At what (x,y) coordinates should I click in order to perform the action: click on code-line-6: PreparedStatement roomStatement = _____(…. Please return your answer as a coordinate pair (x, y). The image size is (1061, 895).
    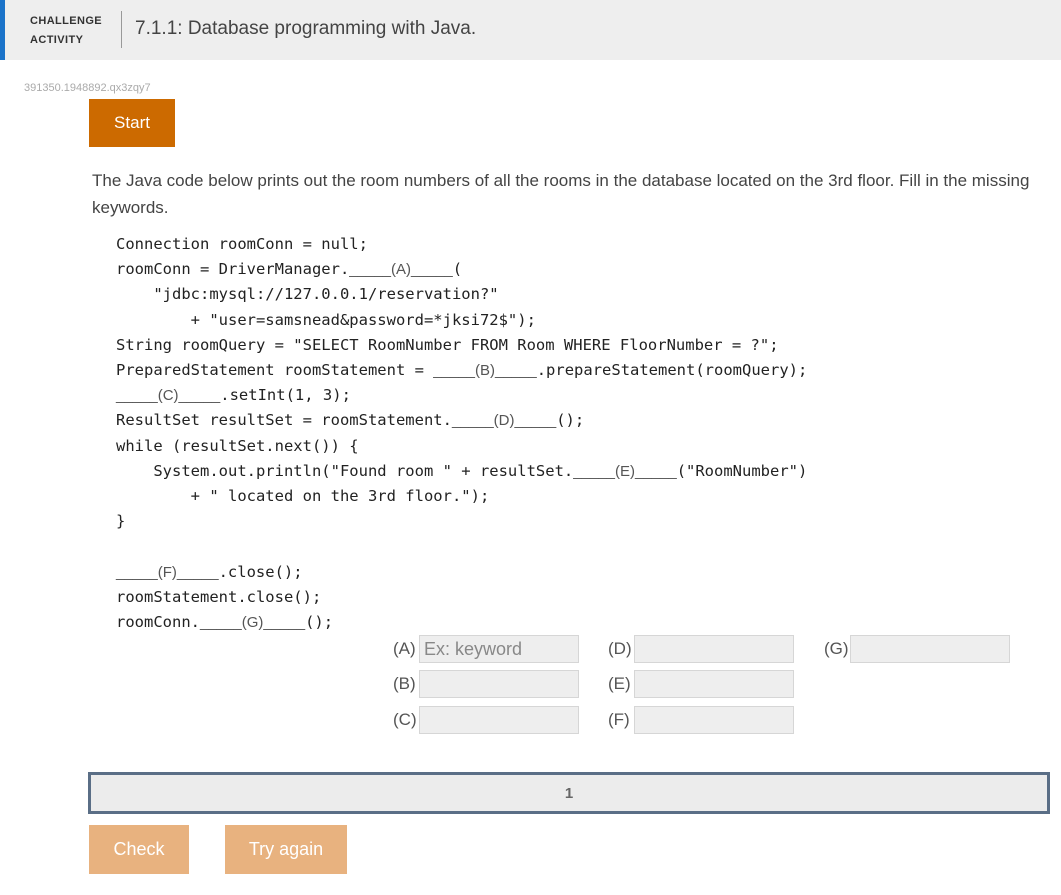
    Looking at the image, I should click on (462, 370).